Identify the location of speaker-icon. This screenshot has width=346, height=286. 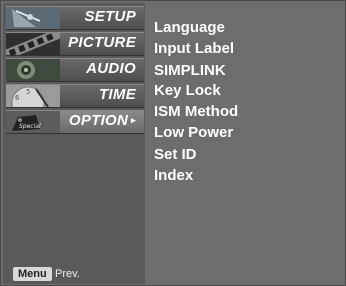
(33, 70).